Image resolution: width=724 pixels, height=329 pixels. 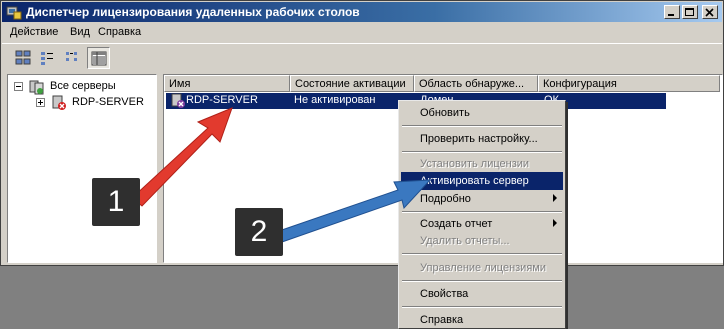 What do you see at coordinates (259, 232) in the screenshot?
I see `callout-2: 2` at bounding box center [259, 232].